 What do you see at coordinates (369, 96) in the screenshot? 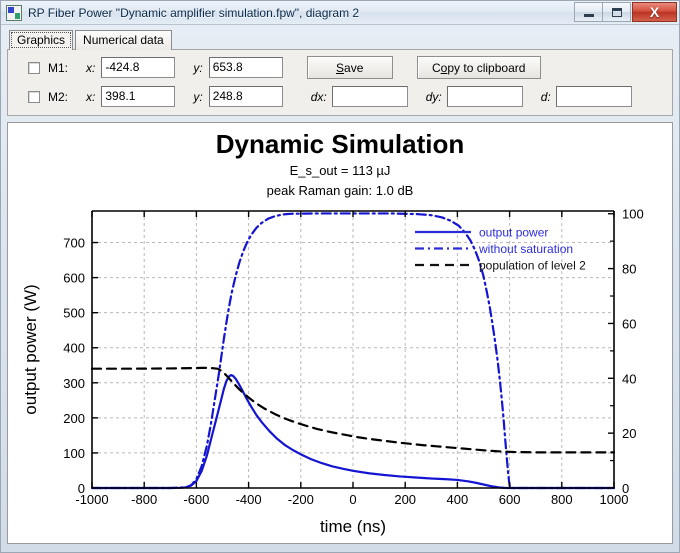
I see `dx-input` at bounding box center [369, 96].